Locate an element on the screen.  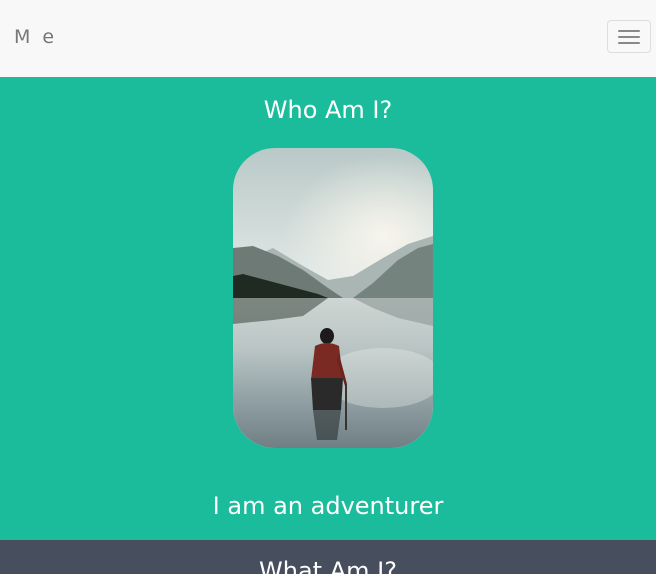
navbar-brand: M e is located at coordinates (35, 37).